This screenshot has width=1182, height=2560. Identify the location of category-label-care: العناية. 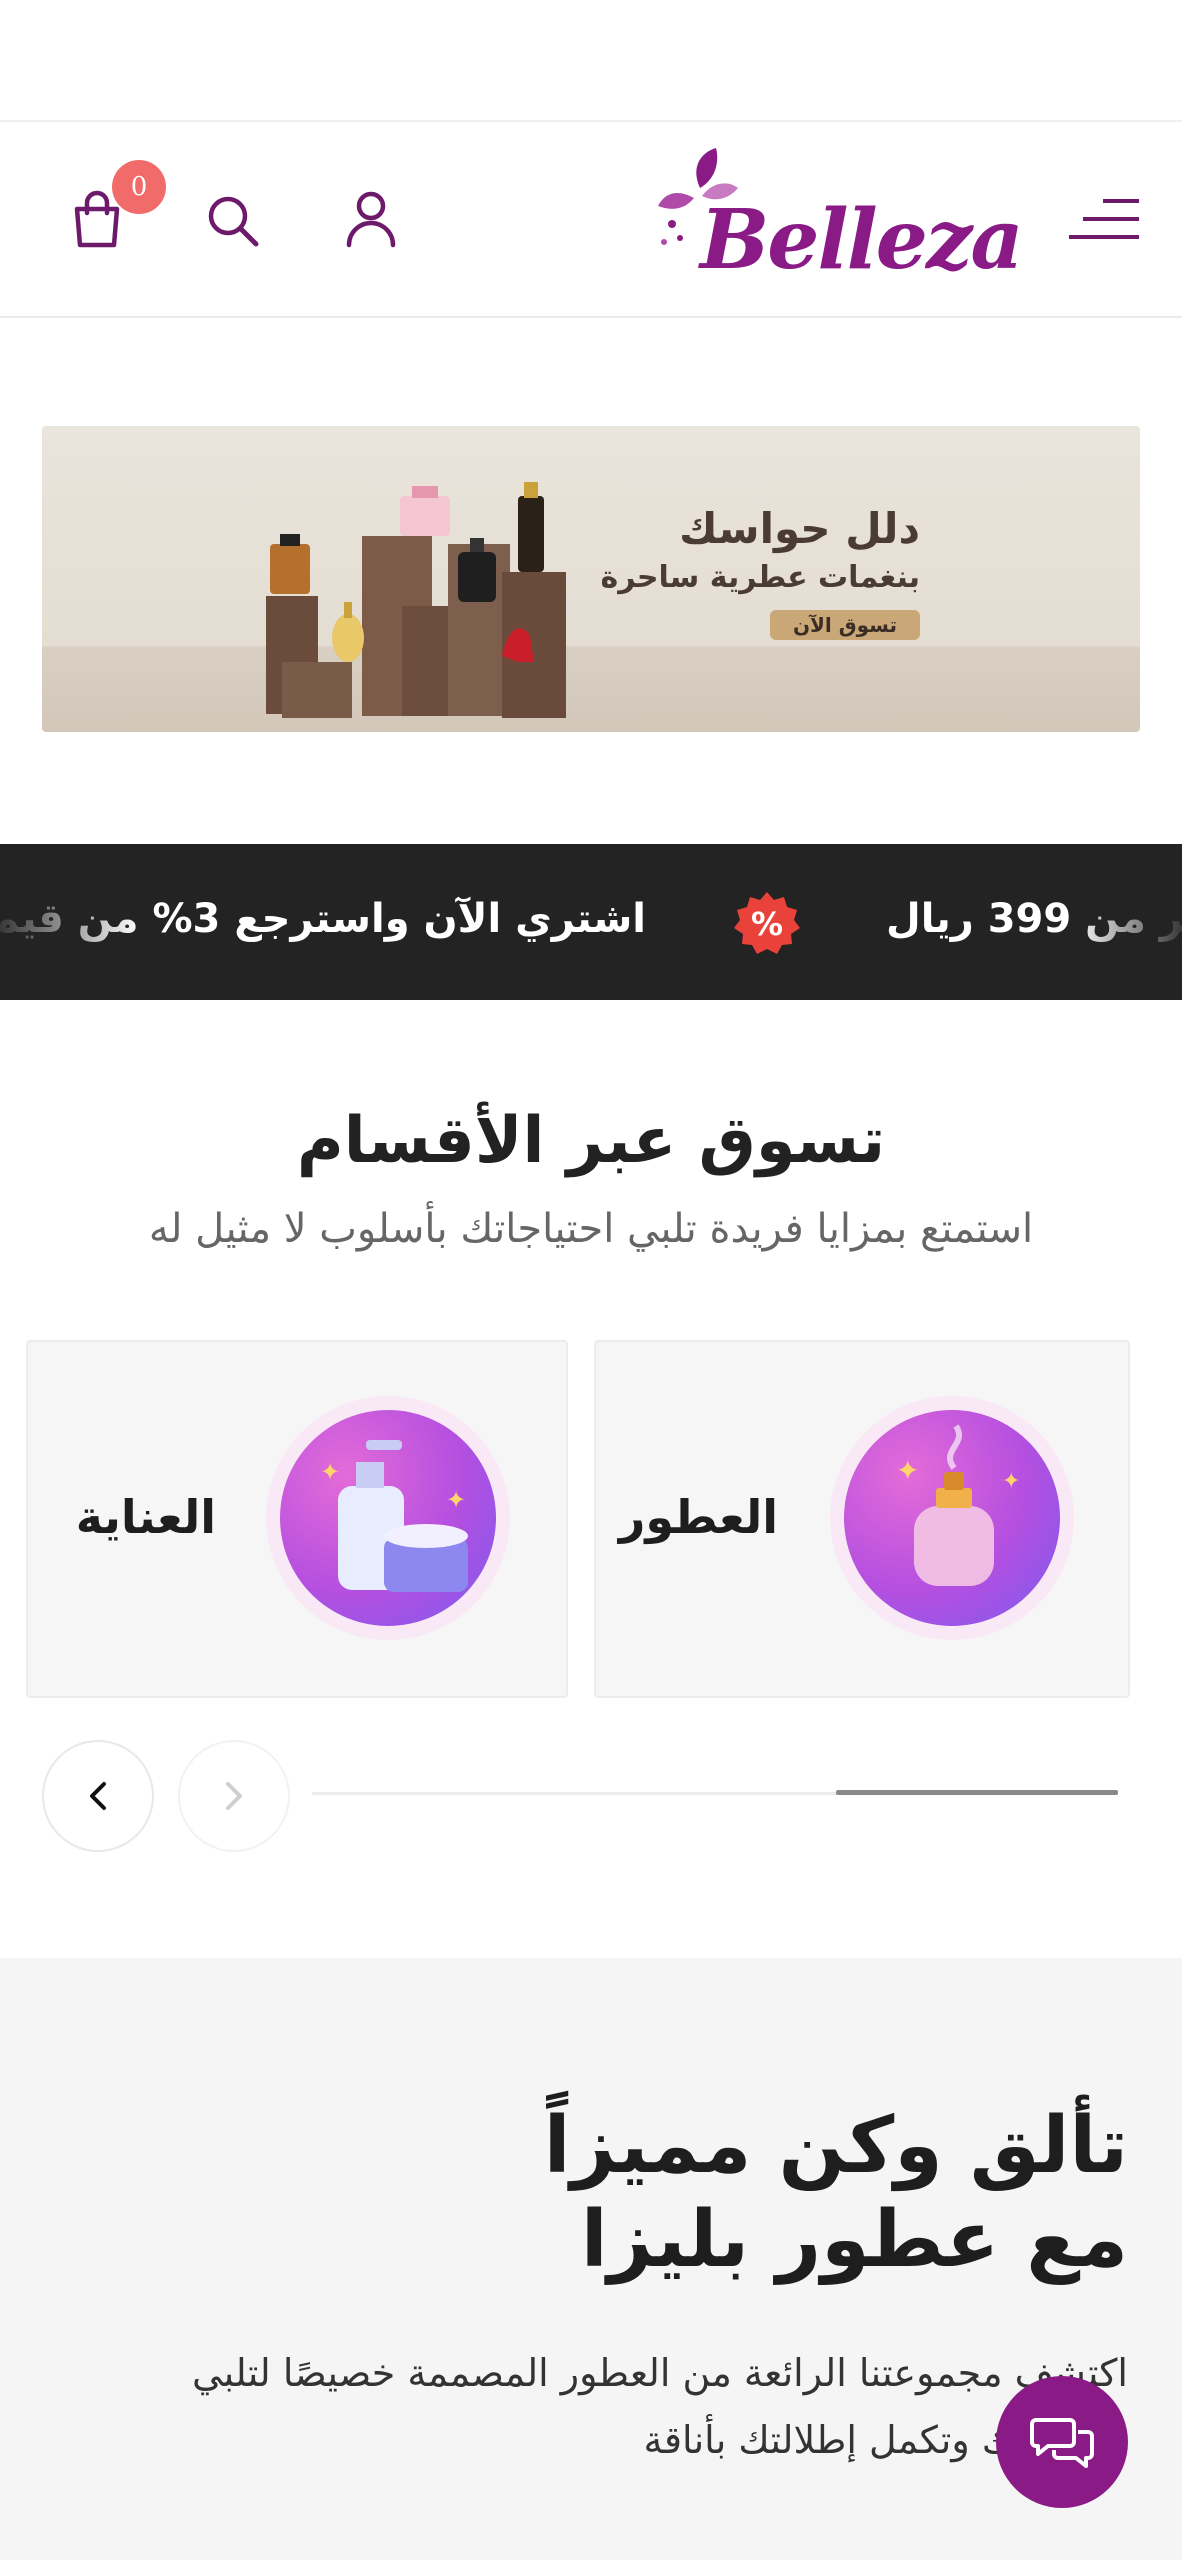
(145, 1517).